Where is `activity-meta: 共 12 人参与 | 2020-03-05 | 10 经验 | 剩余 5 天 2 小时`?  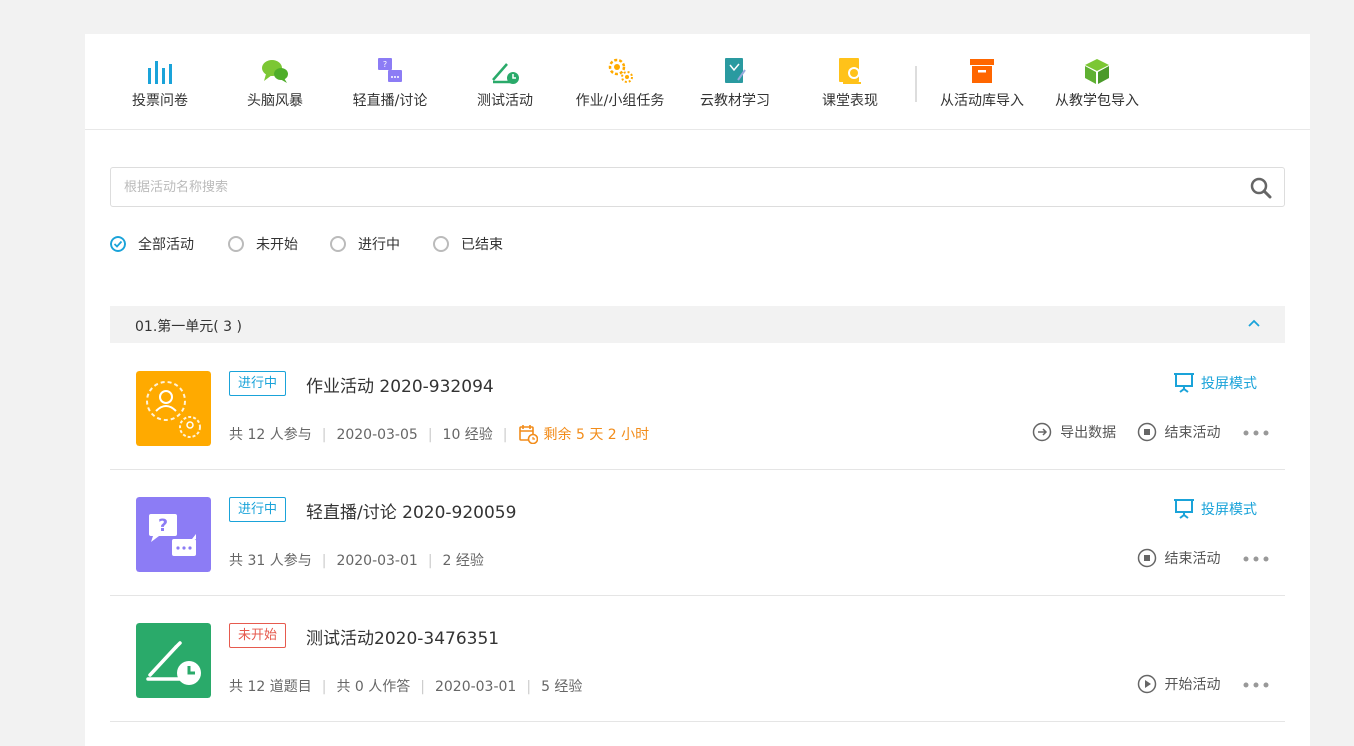
activity-meta: 共 12 人参与 | 2020-03-05 | 10 经验 | 剩余 5 天 2 小时 is located at coordinates (439, 434).